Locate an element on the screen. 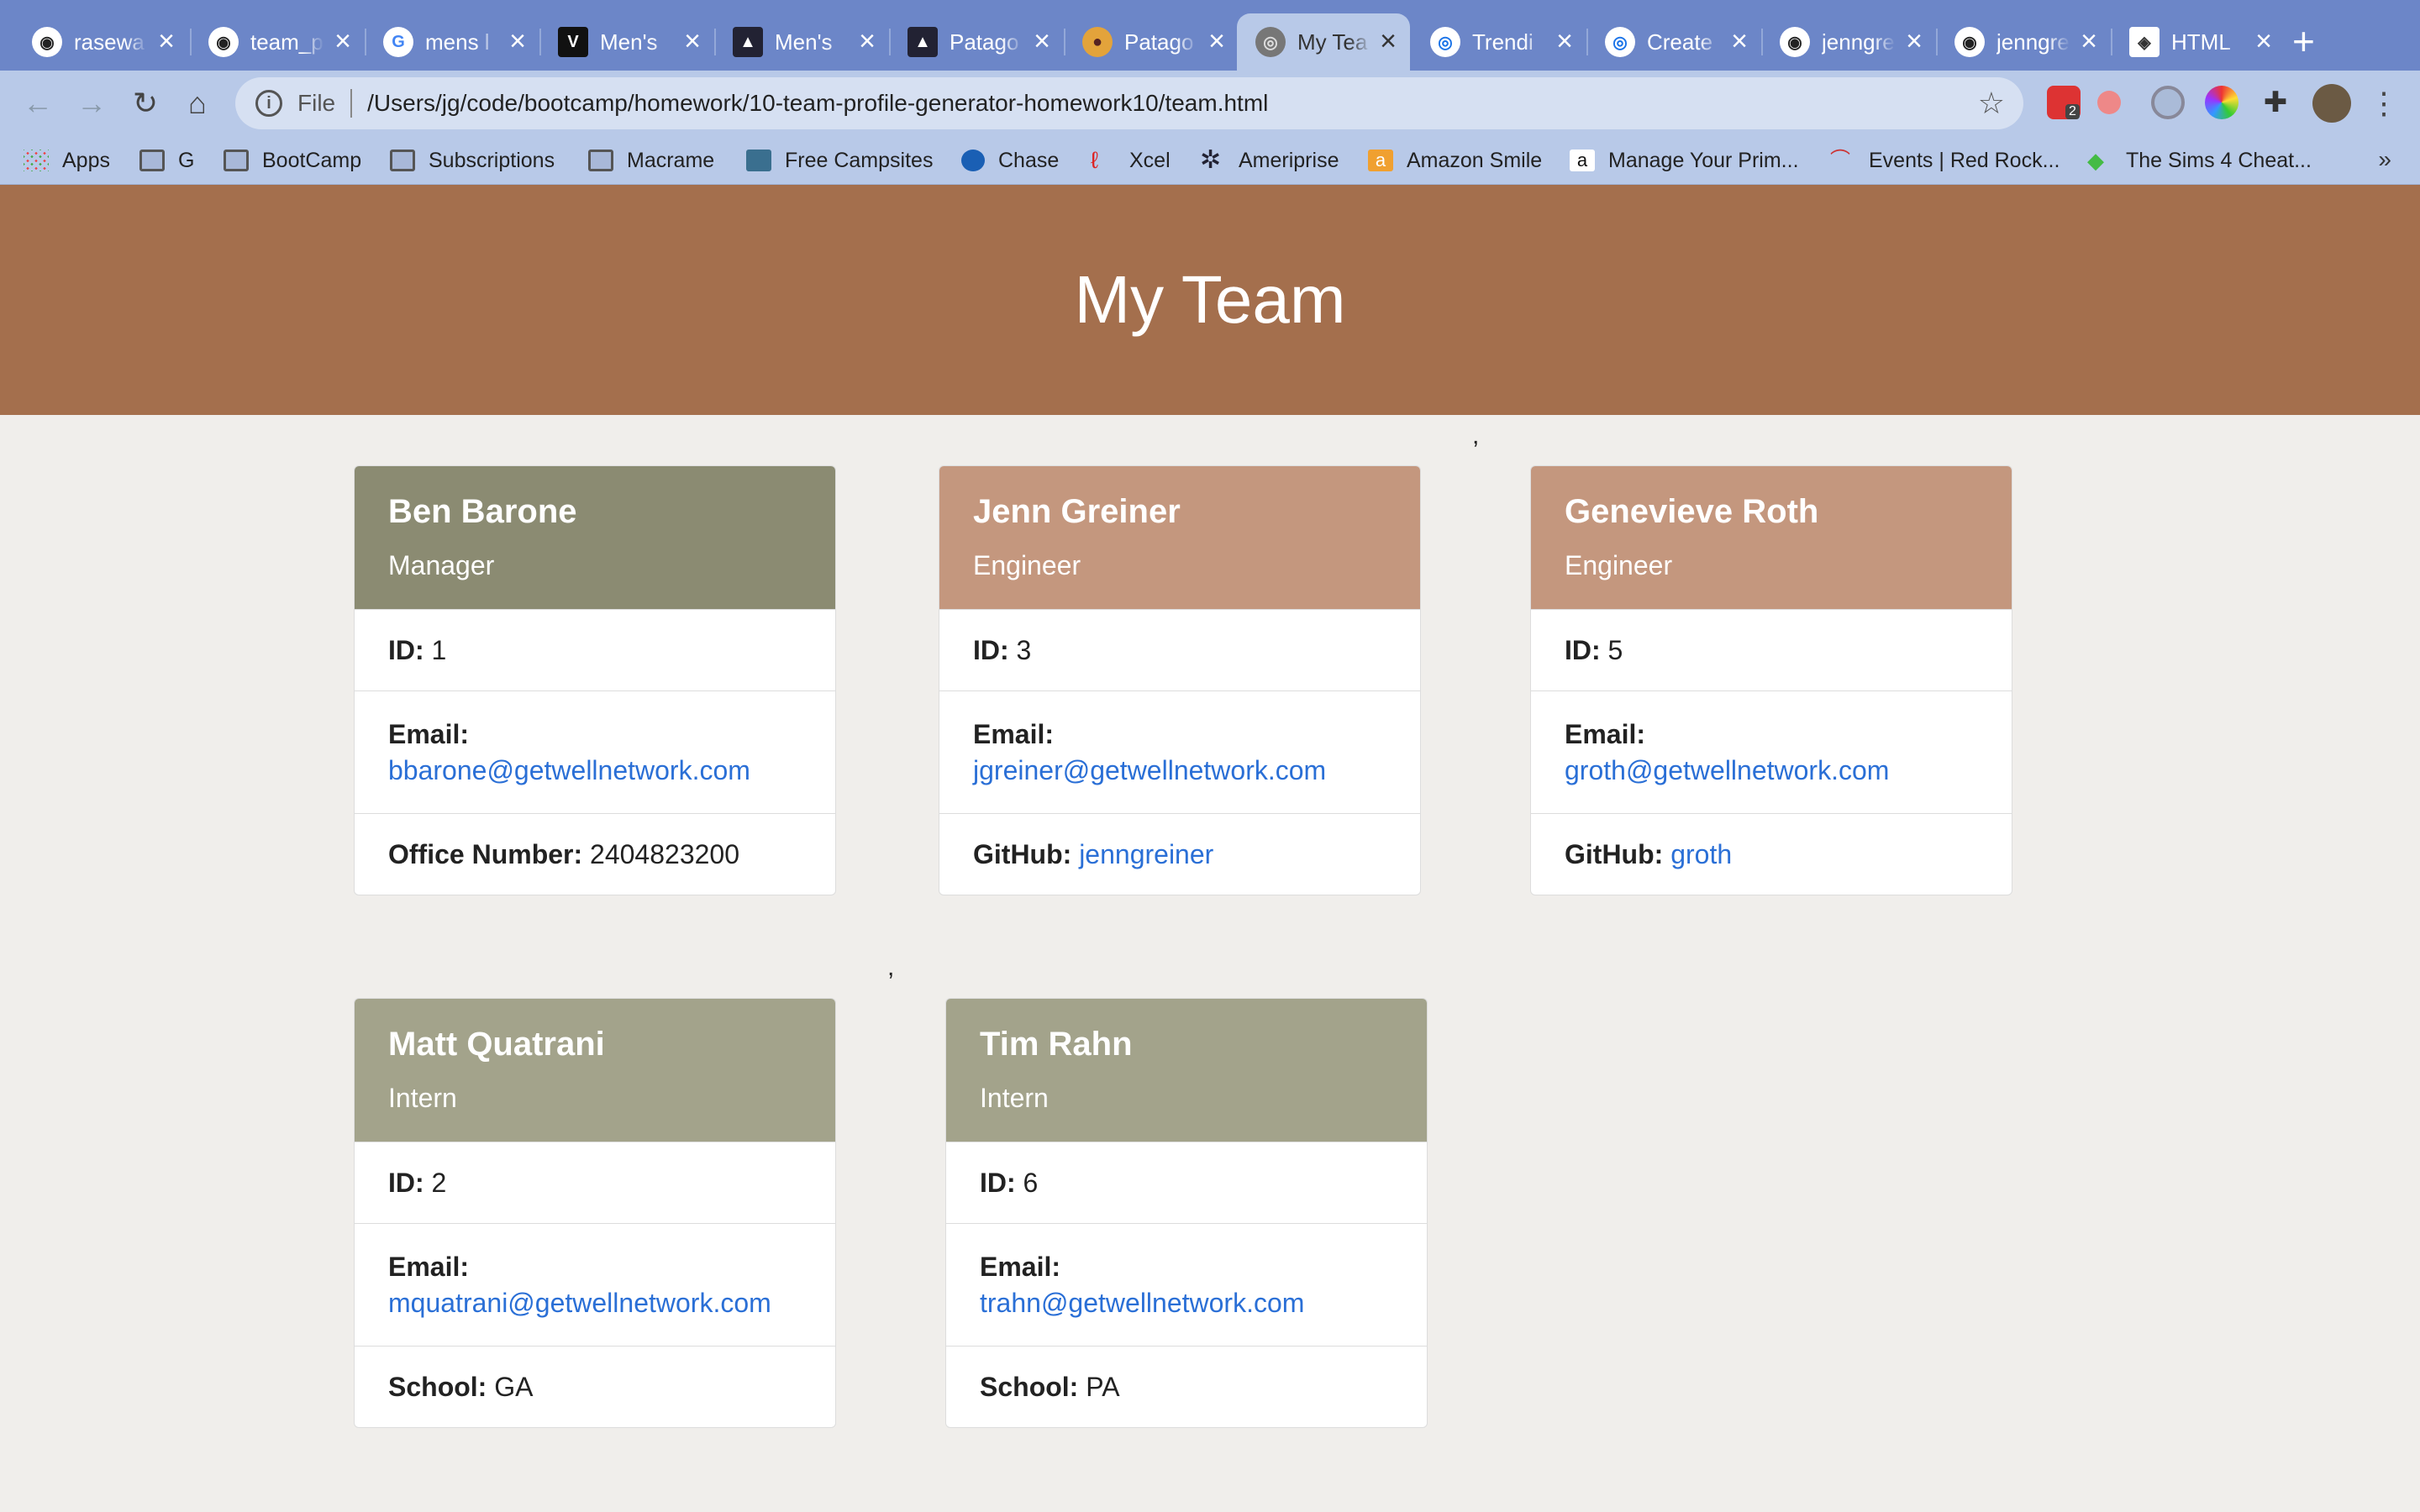 This screenshot has width=2420, height=1512. ameriprise-icon: ✲ is located at coordinates (1211, 160).